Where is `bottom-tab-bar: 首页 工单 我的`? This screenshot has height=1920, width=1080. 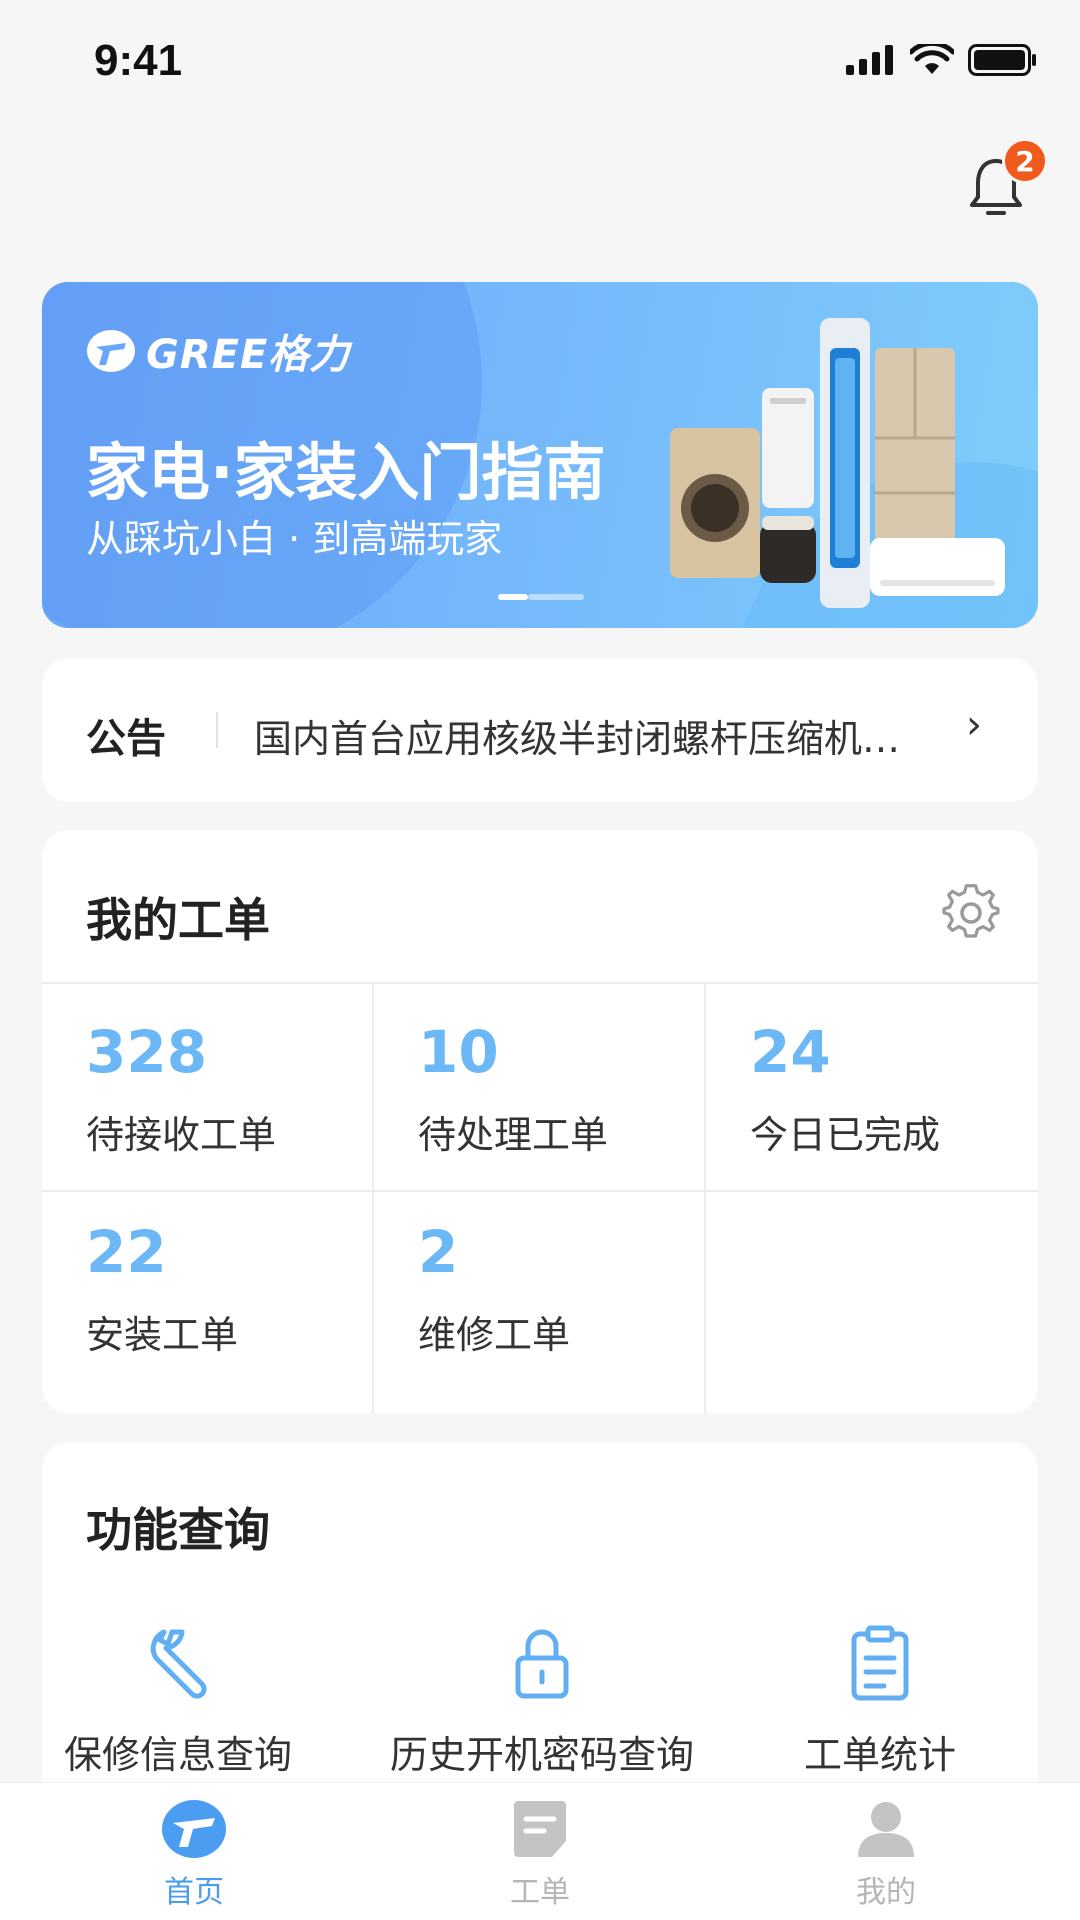 bottom-tab-bar: 首页 工单 我的 is located at coordinates (540, 1851).